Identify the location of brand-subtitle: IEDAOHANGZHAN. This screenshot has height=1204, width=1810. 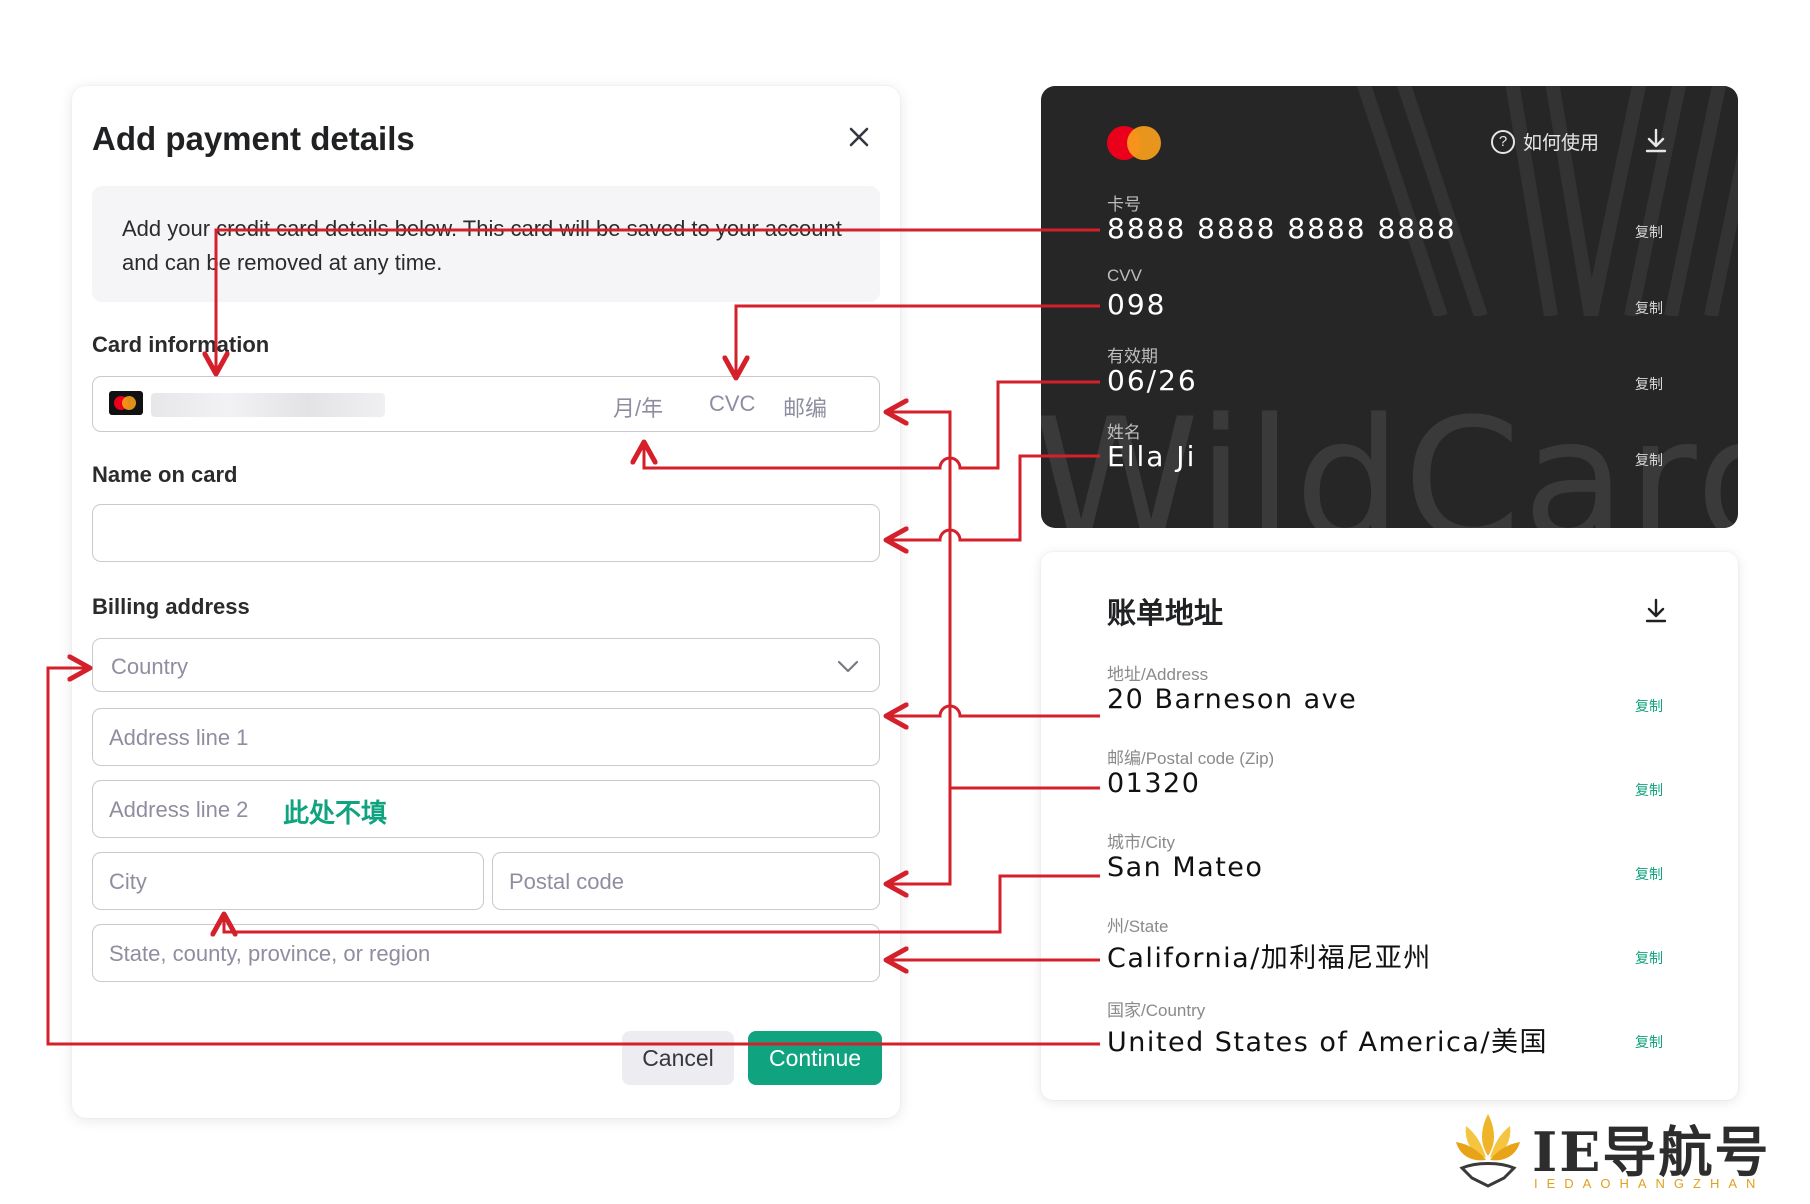
(1649, 1183).